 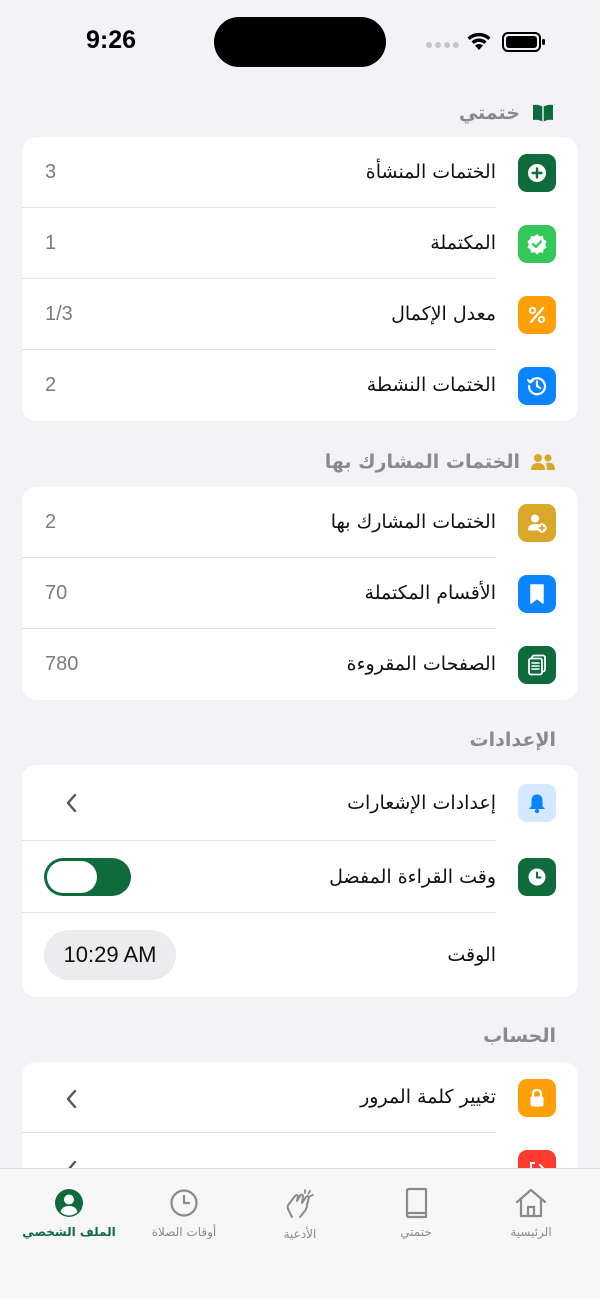 What do you see at coordinates (56, 593) in the screenshot?
I see `row-value: 70` at bounding box center [56, 593].